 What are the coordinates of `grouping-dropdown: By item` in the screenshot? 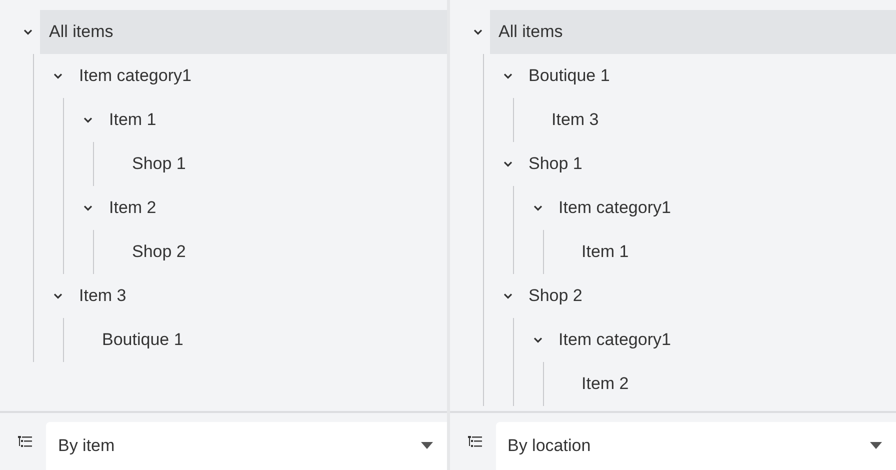 It's located at (246, 446).